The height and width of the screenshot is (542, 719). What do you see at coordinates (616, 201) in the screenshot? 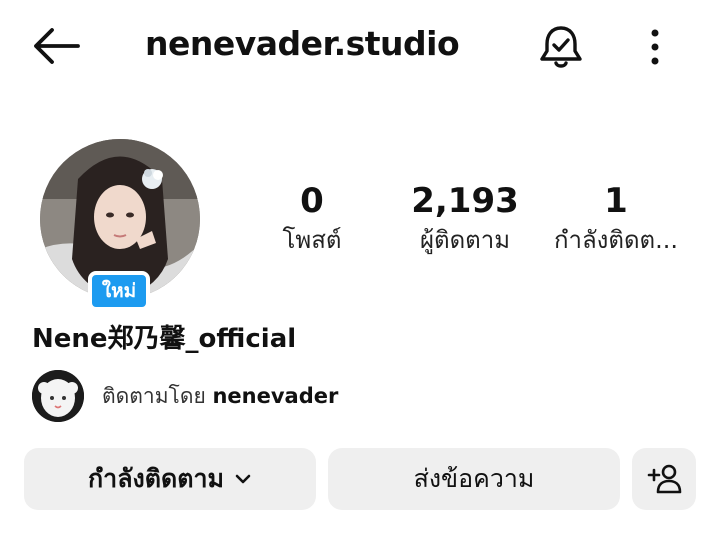
I see `following-count: 1` at bounding box center [616, 201].